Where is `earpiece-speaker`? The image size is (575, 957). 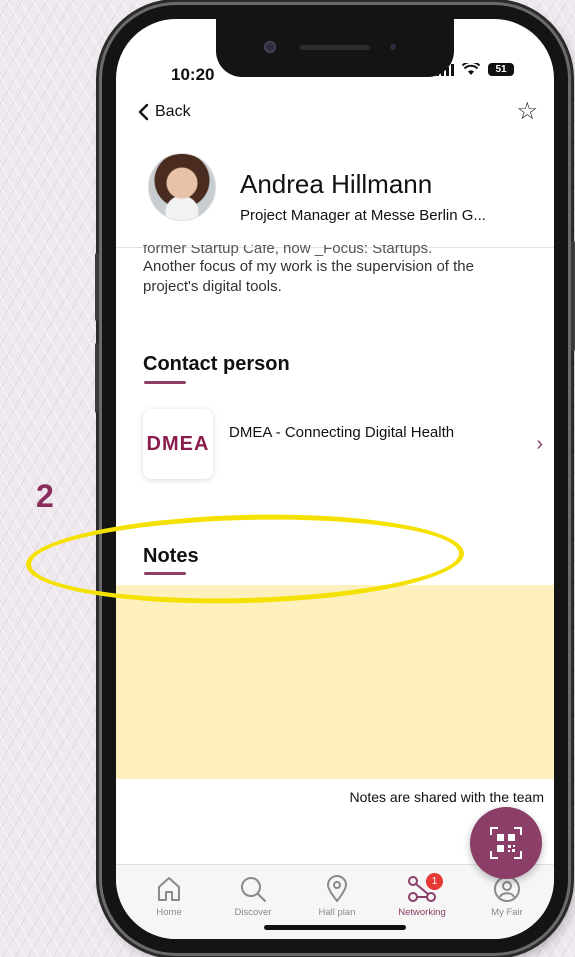 earpiece-speaker is located at coordinates (335, 47).